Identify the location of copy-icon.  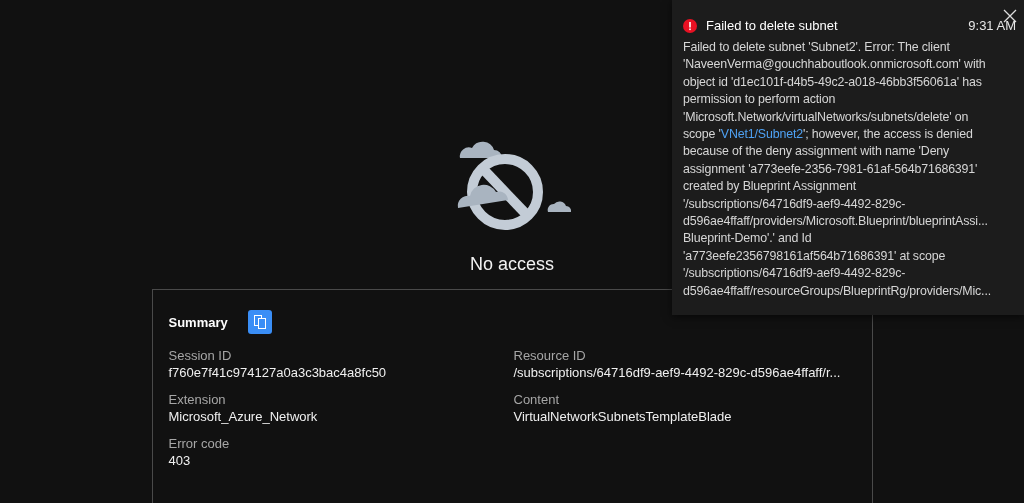
(259, 322).